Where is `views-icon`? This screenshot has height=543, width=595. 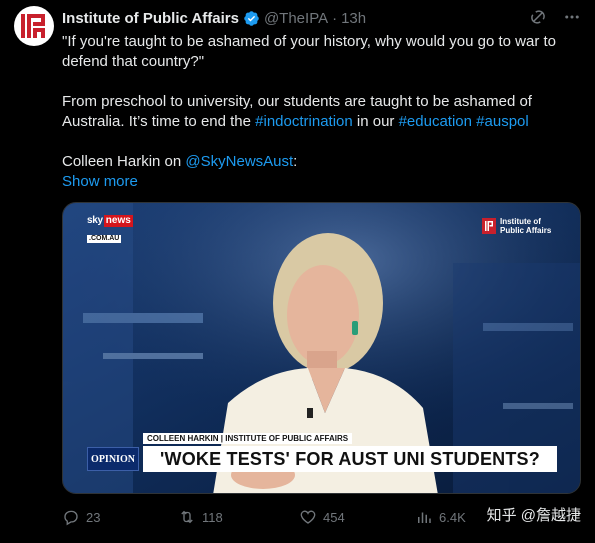 views-icon is located at coordinates (424, 517).